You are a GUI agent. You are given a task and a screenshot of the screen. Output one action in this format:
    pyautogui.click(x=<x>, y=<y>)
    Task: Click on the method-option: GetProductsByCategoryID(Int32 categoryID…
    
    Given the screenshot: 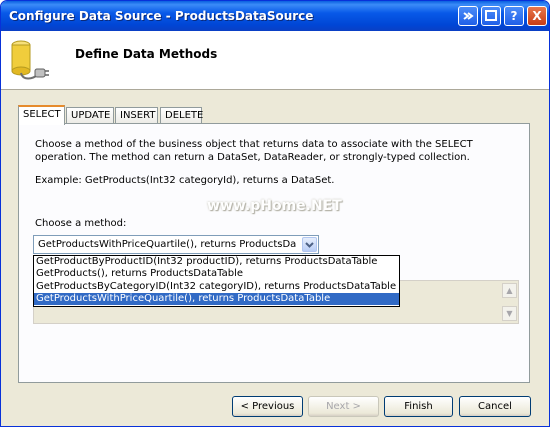 What is the action you would take?
    pyautogui.click(x=216, y=287)
    